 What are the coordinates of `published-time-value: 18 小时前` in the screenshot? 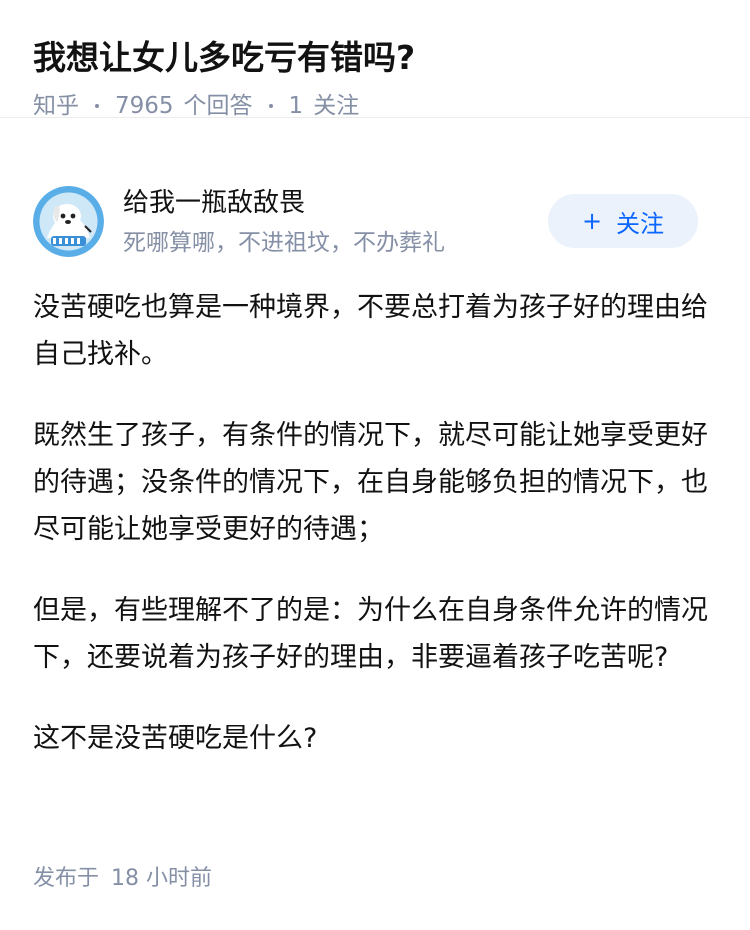 It's located at (162, 878).